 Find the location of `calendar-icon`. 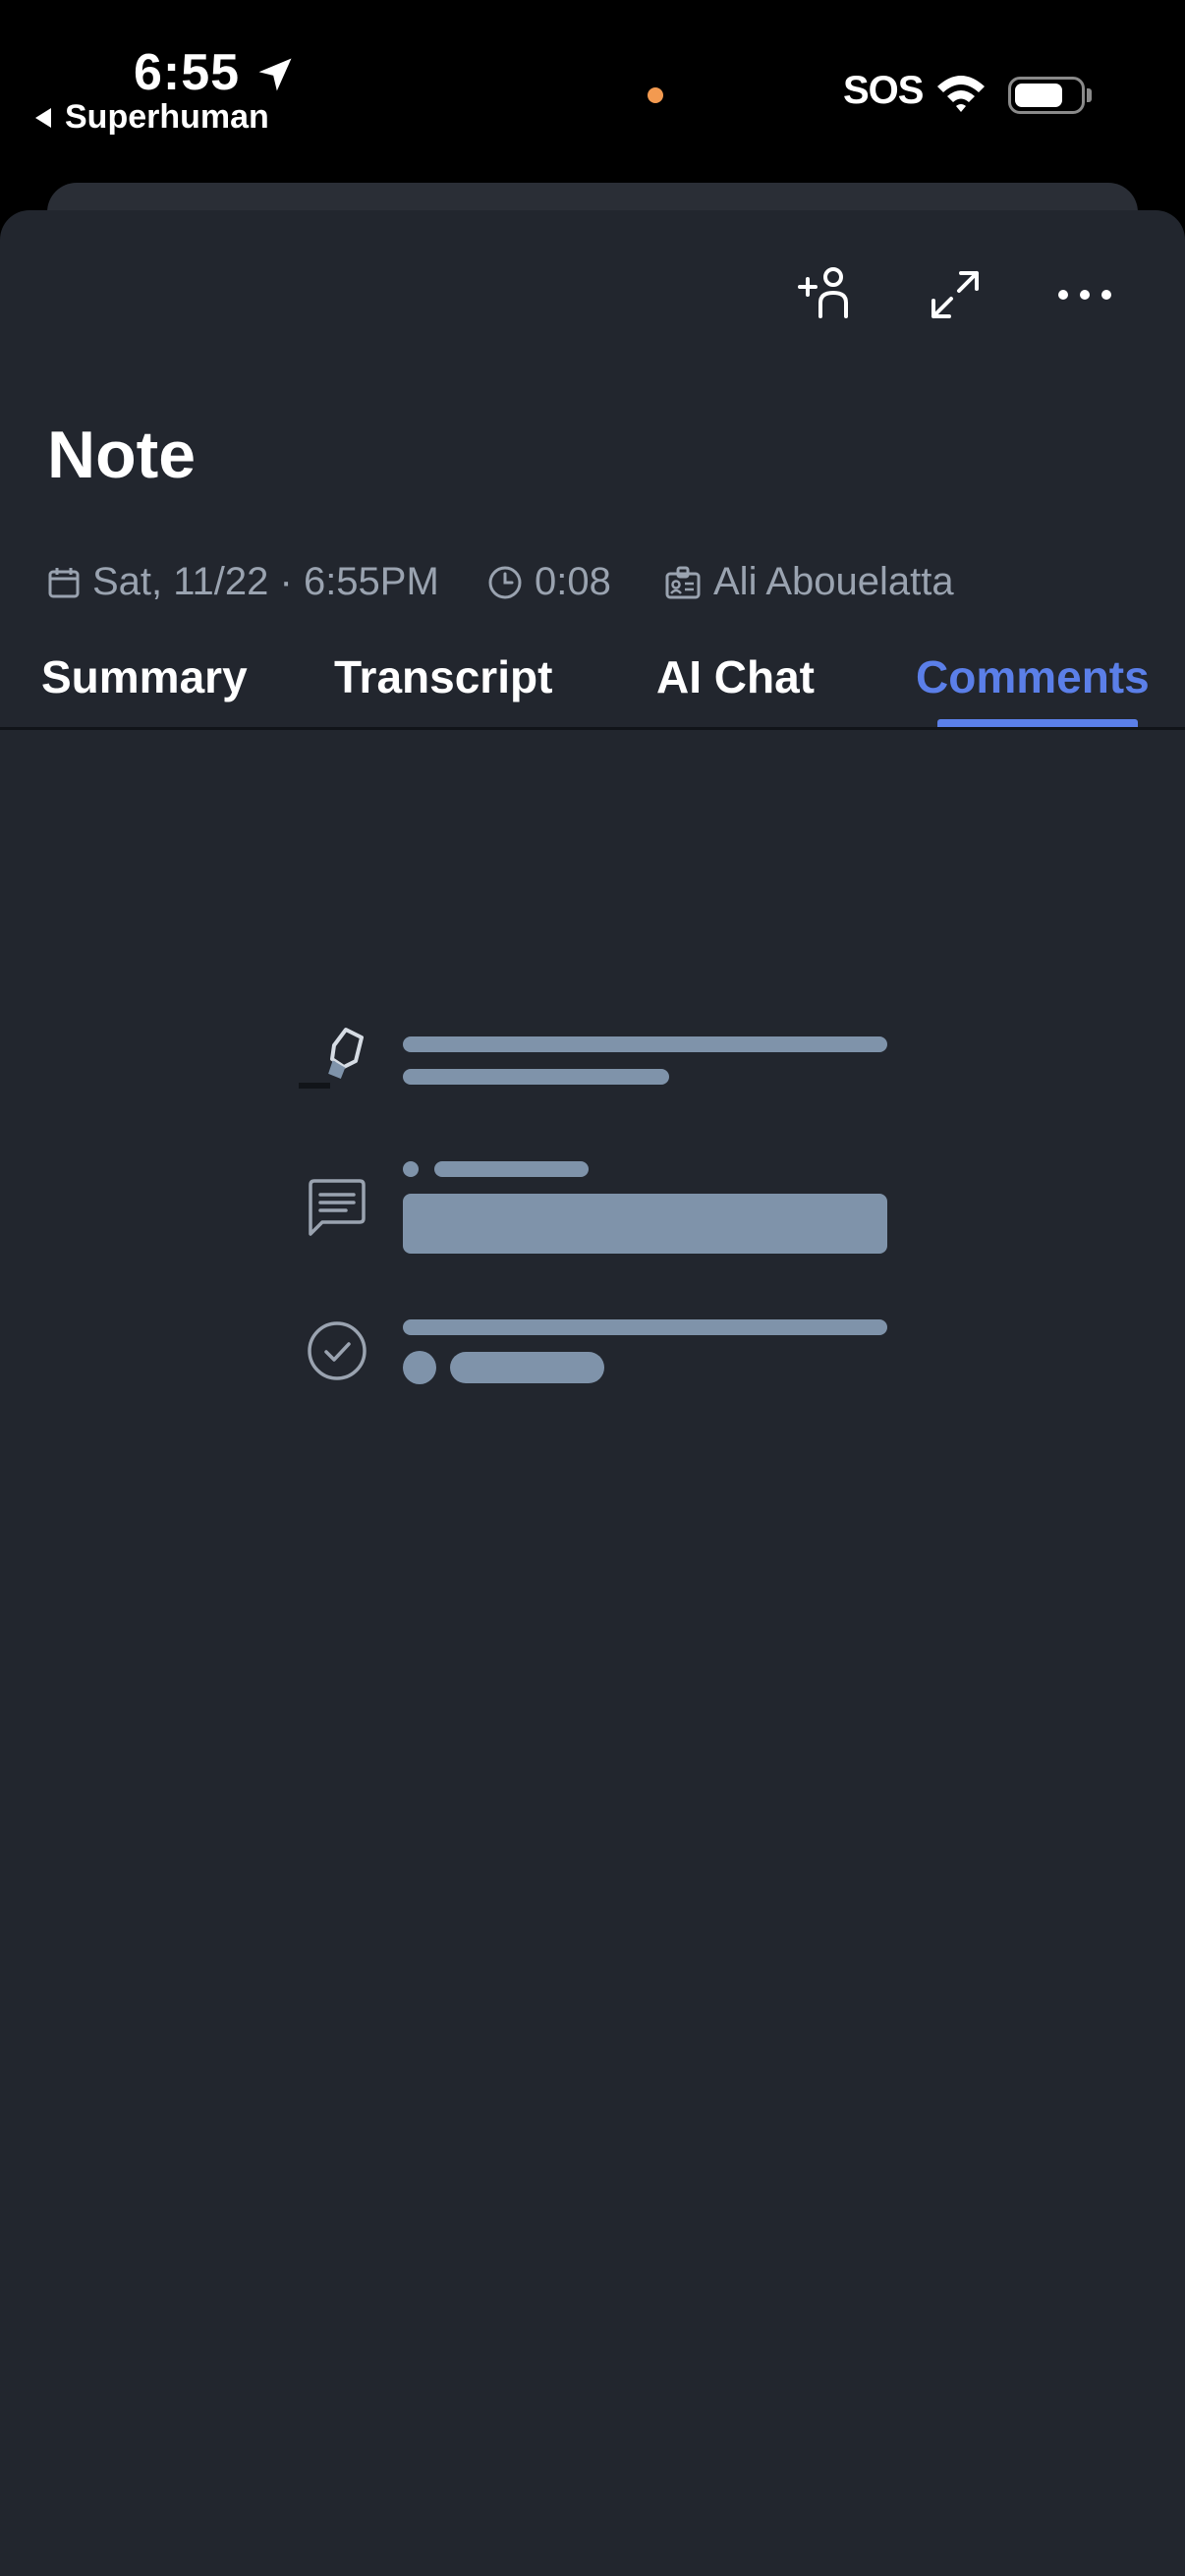

calendar-icon is located at coordinates (64, 582).